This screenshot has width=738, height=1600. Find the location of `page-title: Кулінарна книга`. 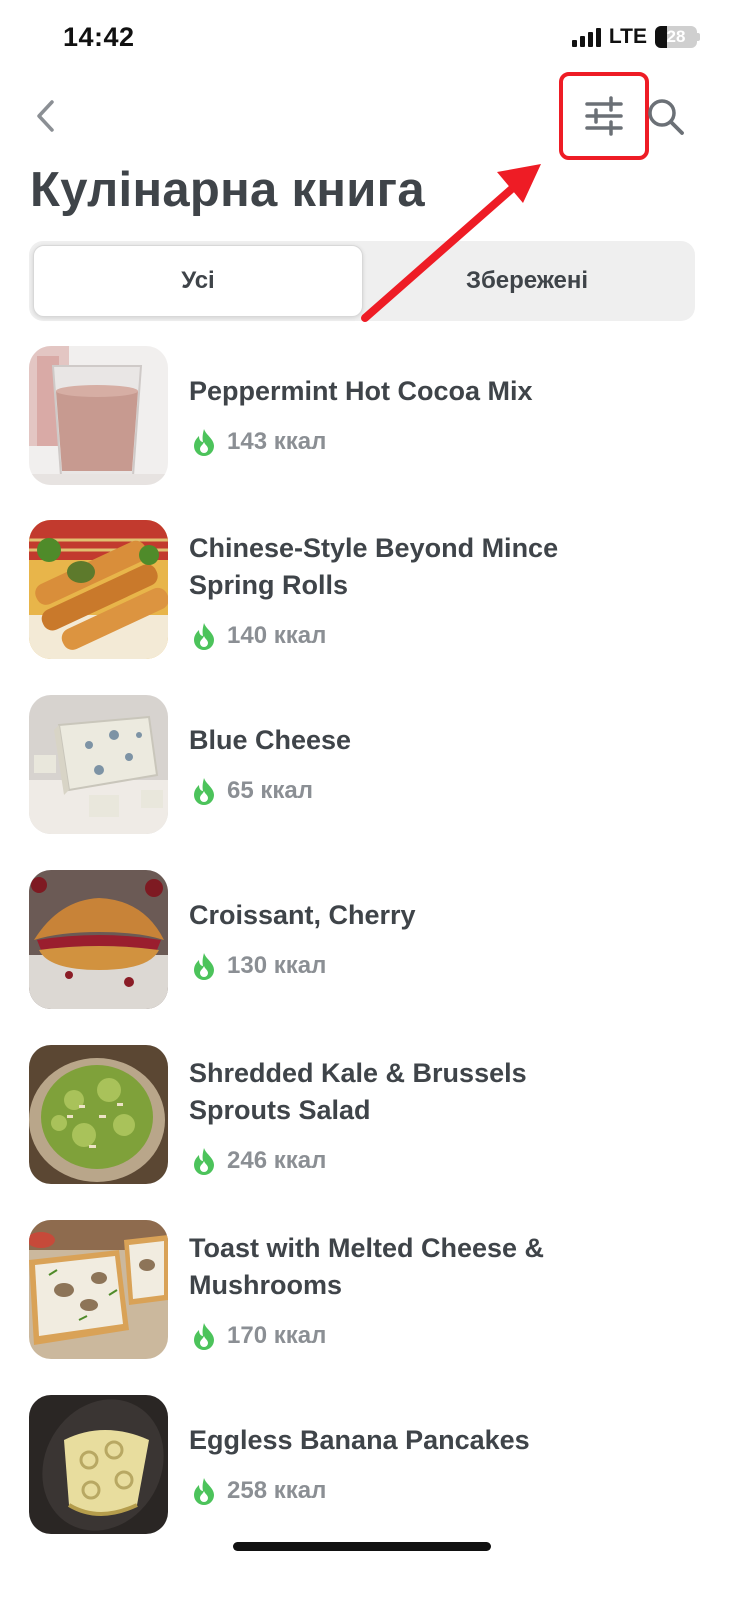

page-title: Кулінарна книга is located at coordinates (227, 190).